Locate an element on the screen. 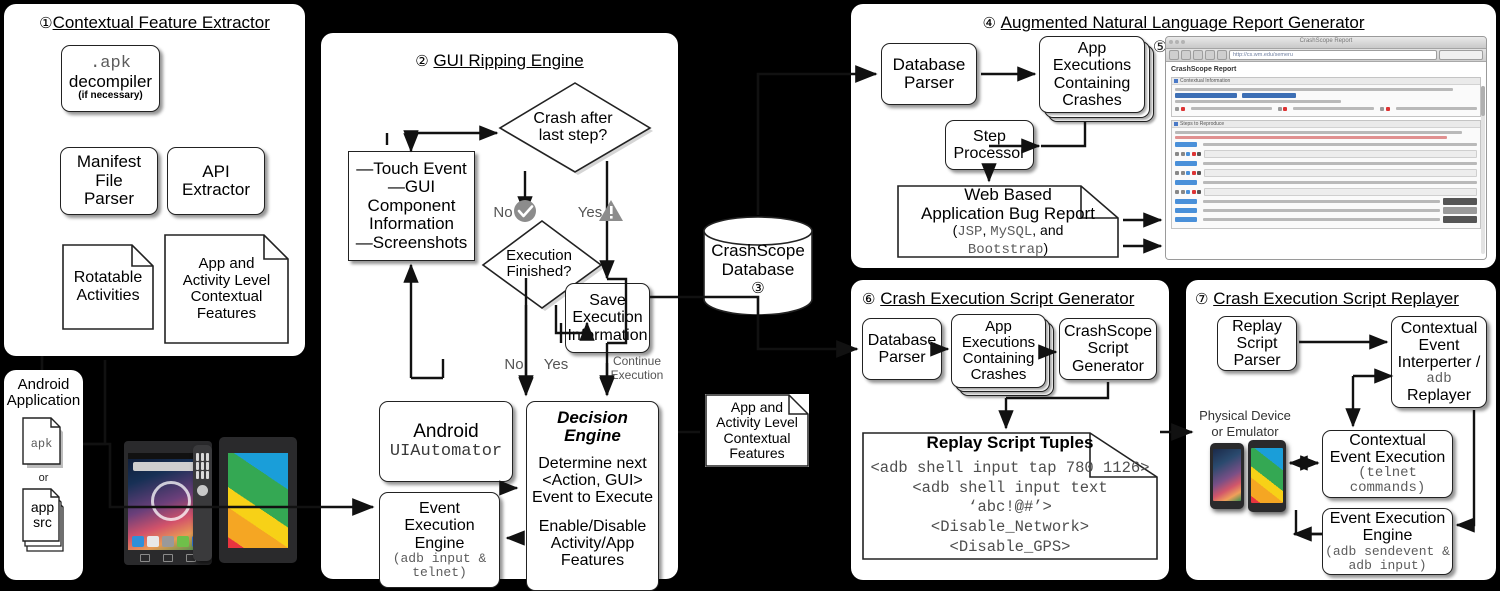 This screenshot has height=591, width=1500. p6-dbp-line1: Database is located at coordinates (902, 340).